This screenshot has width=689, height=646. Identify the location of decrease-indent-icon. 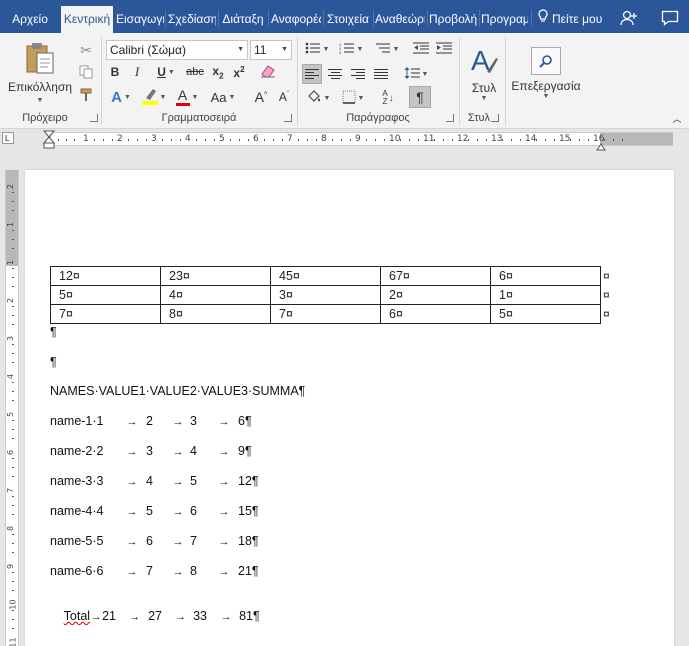
(421, 49).